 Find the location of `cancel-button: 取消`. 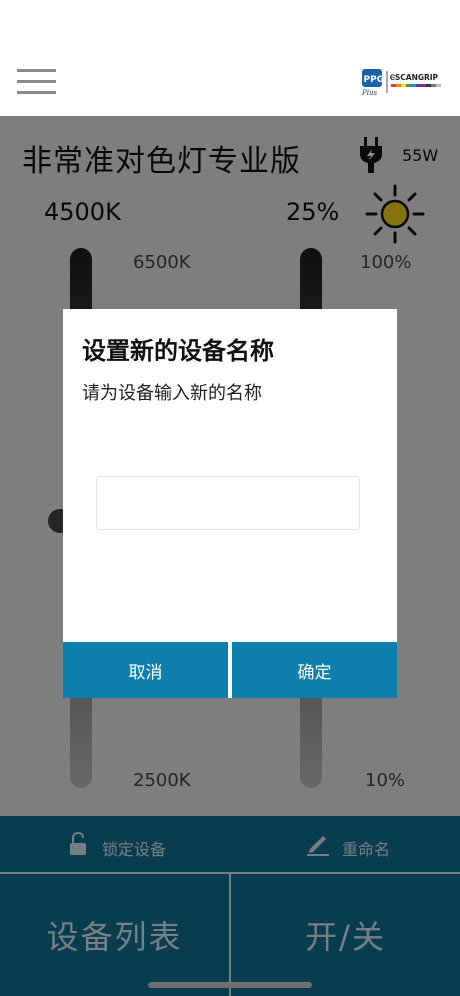

cancel-button: 取消 is located at coordinates (145, 670).